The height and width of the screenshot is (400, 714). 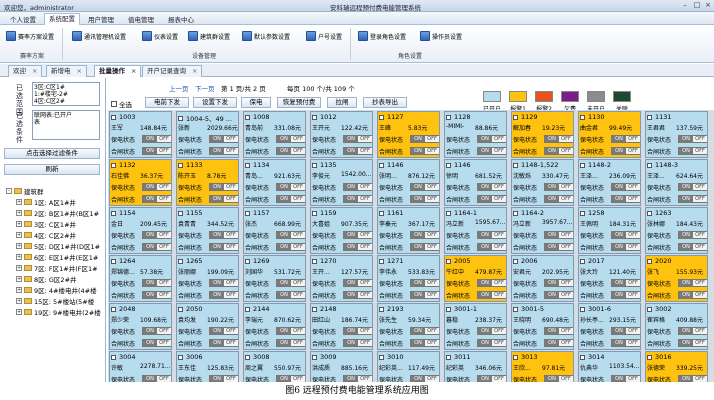 What do you see at coordinates (140, 278) in the screenshot?
I see `meter-card: 1264 郑锦德... 57.38元 保电状态 ON OFF 合闸状态 ON OFF` at bounding box center [140, 278].